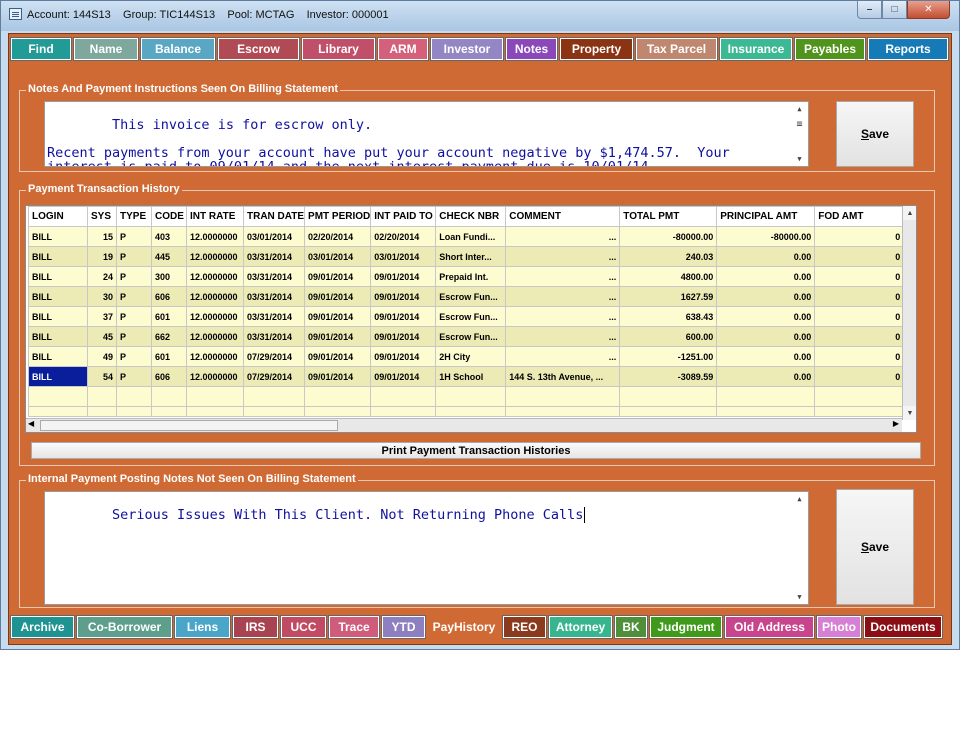 This screenshot has height=744, width=960. What do you see at coordinates (799, 125) in the screenshot?
I see `scroll-thumb-icon: ≡` at bounding box center [799, 125].